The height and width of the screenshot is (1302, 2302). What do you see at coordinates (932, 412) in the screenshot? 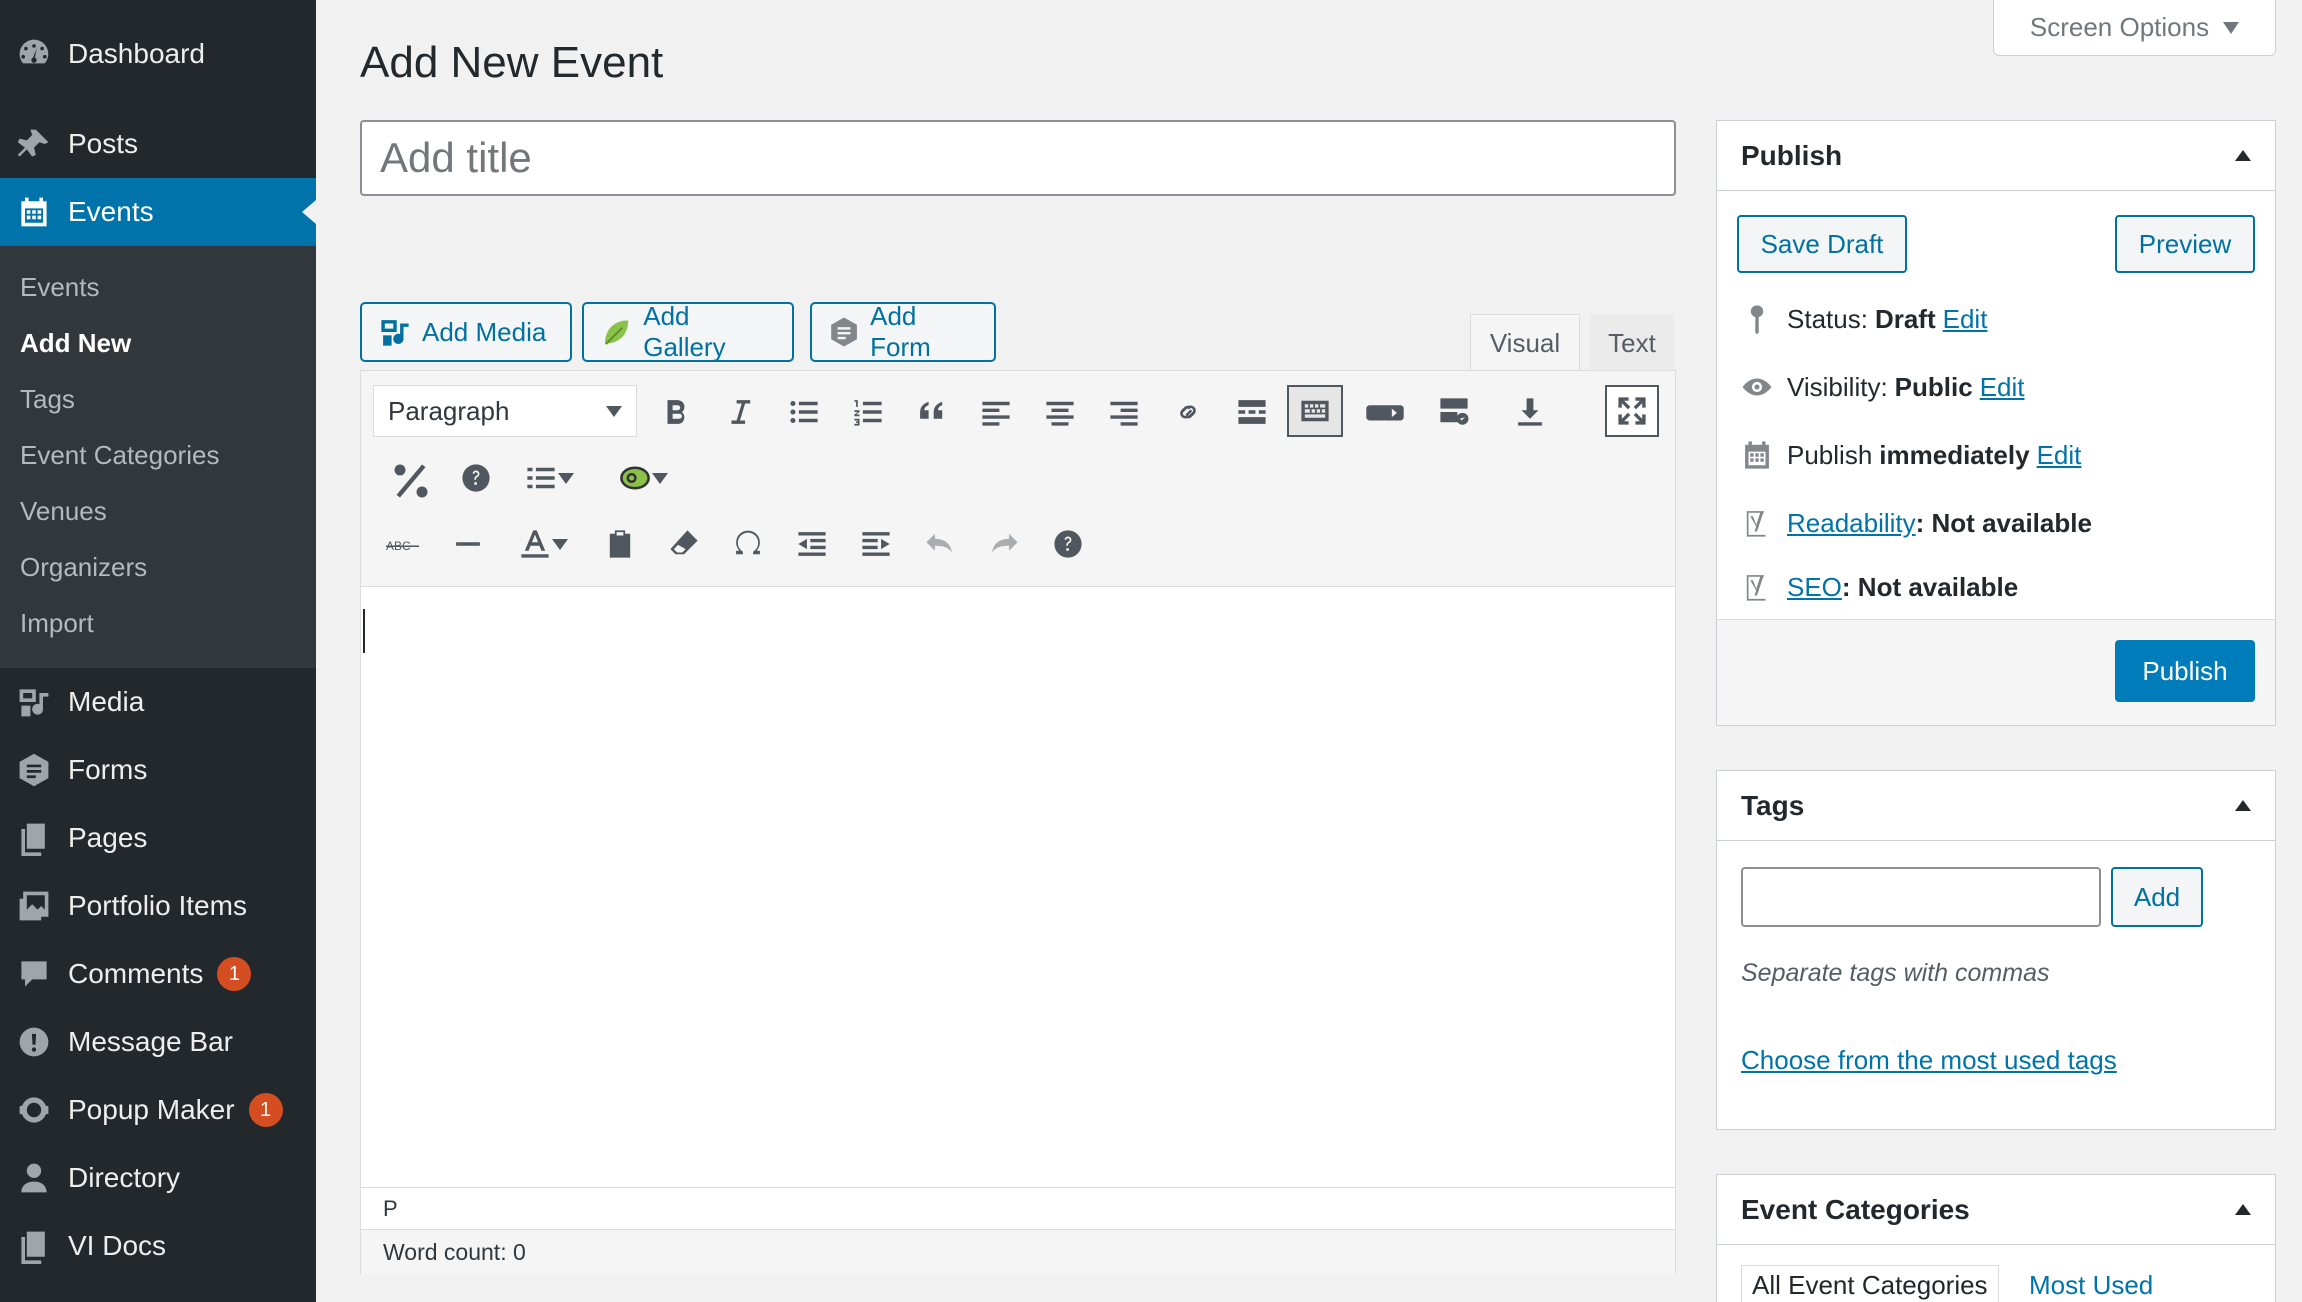
I see `blockquote-button` at bounding box center [932, 412].